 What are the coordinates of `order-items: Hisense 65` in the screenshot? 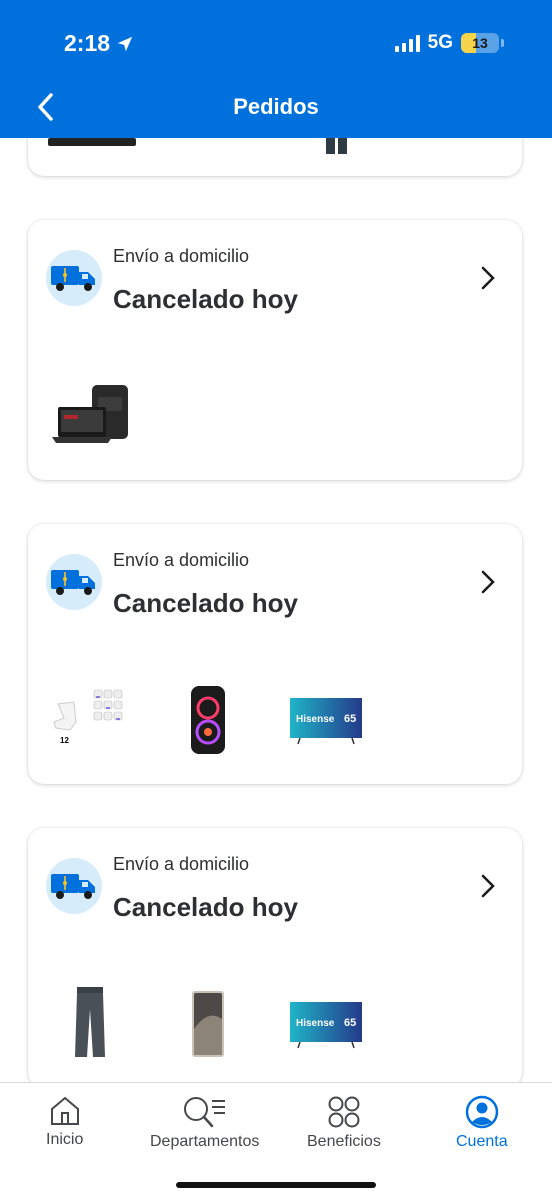 It's located at (208, 1023).